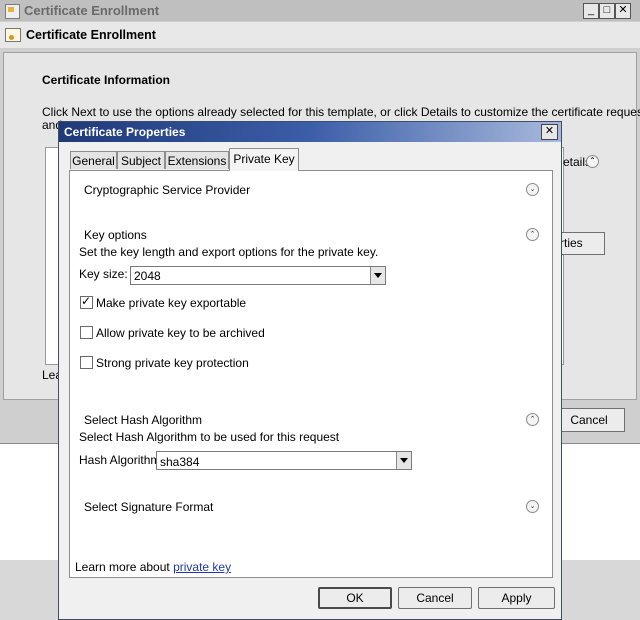 Image resolution: width=640 pixels, height=620 pixels. Describe the element at coordinates (258, 275) in the screenshot. I see `key-size-select` at that location.